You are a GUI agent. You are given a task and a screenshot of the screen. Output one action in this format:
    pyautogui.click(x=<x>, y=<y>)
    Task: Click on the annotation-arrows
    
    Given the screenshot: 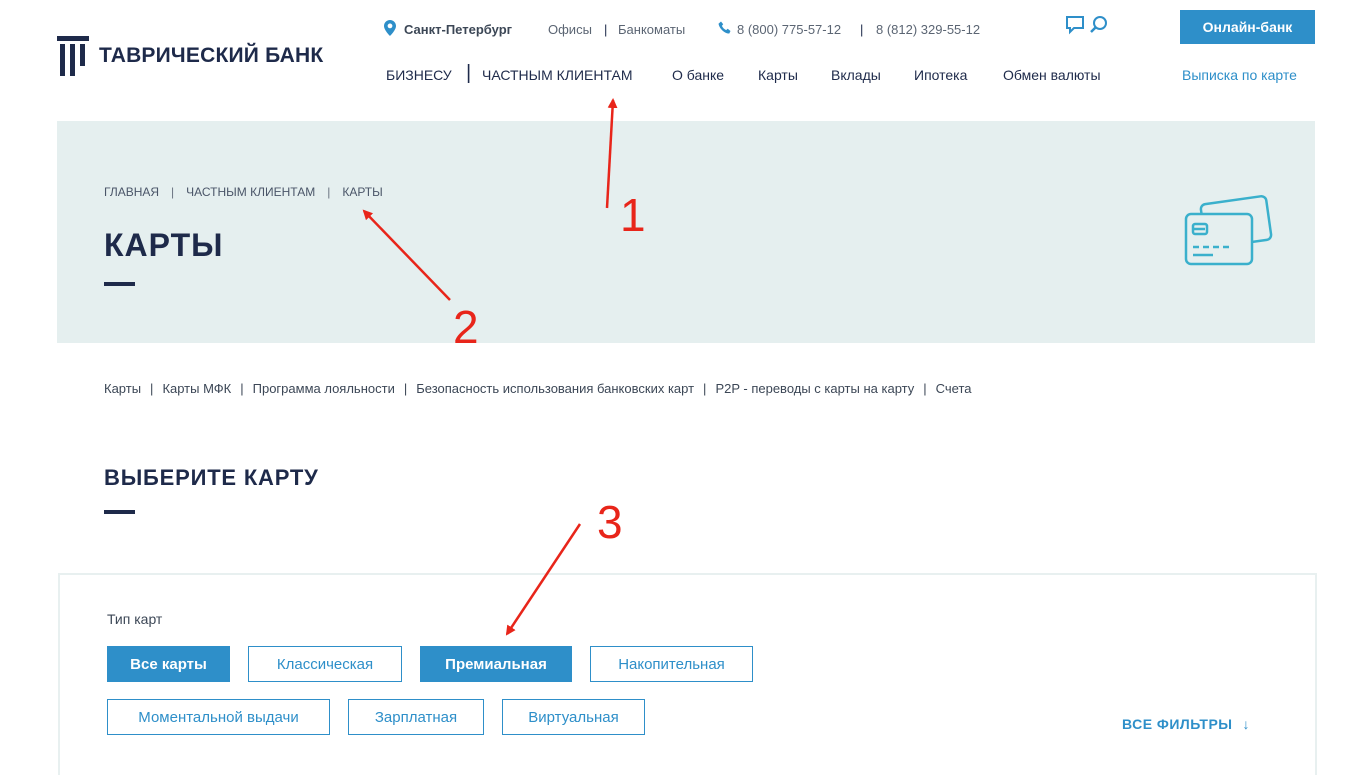 What is the action you would take?
    pyautogui.click(x=490, y=367)
    